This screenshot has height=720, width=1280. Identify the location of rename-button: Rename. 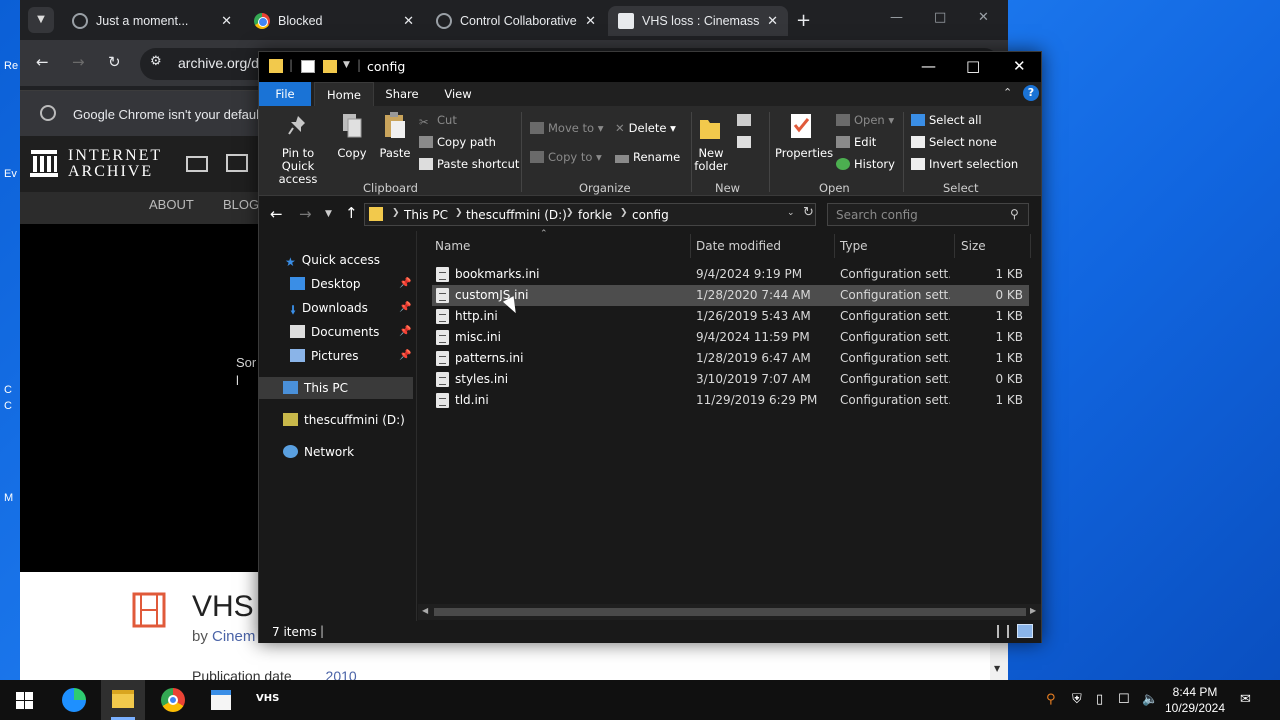
(647, 157).